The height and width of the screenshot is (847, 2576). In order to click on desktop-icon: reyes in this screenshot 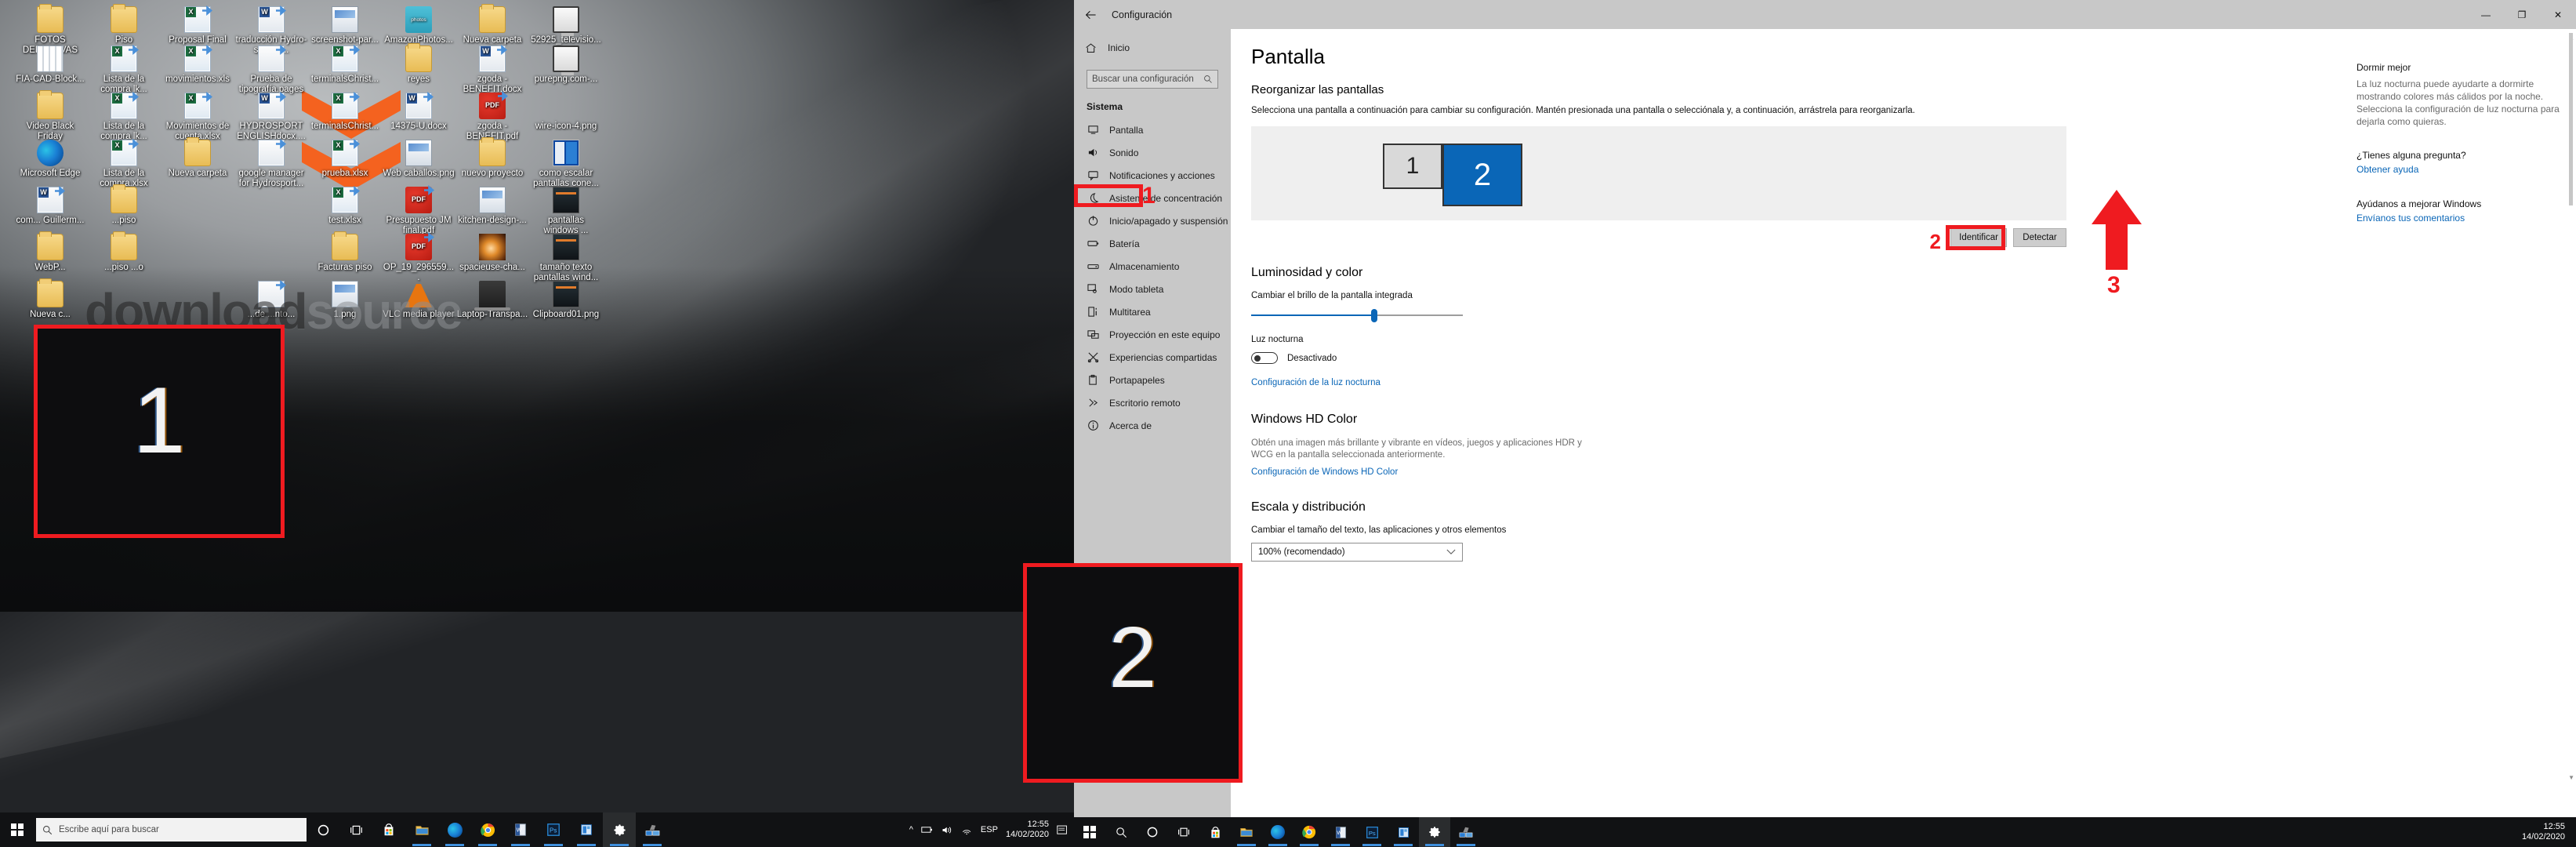, I will do `click(419, 64)`.